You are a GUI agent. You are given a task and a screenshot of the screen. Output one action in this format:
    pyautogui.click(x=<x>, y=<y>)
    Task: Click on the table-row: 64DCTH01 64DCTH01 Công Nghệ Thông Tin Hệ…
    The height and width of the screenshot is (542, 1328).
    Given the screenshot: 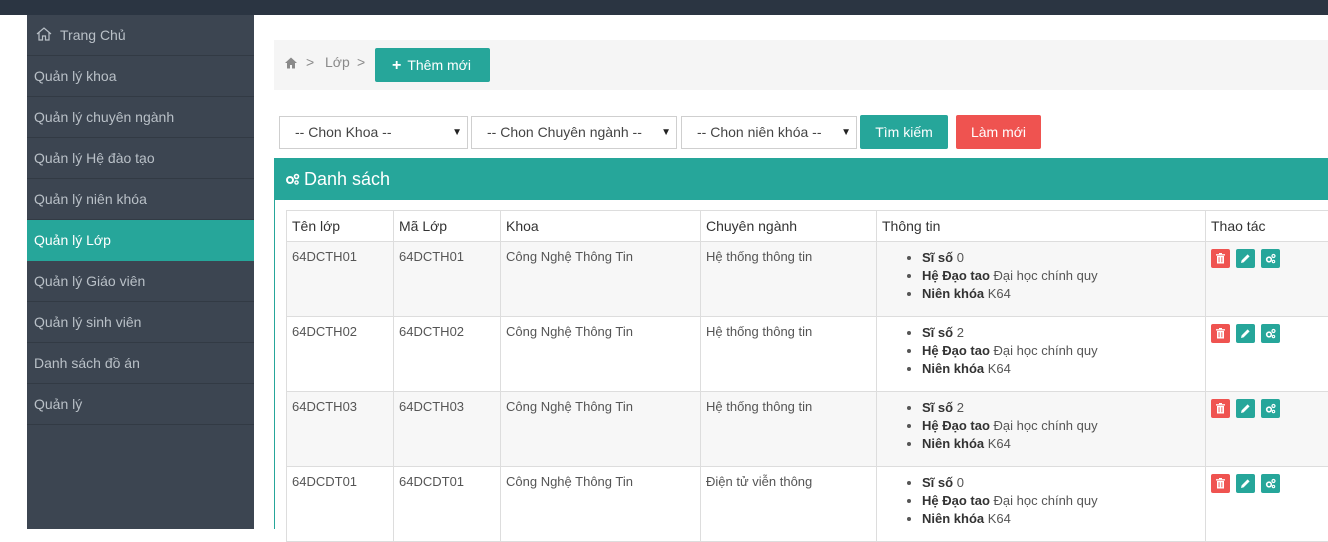 What is the action you would take?
    pyautogui.click(x=807, y=279)
    